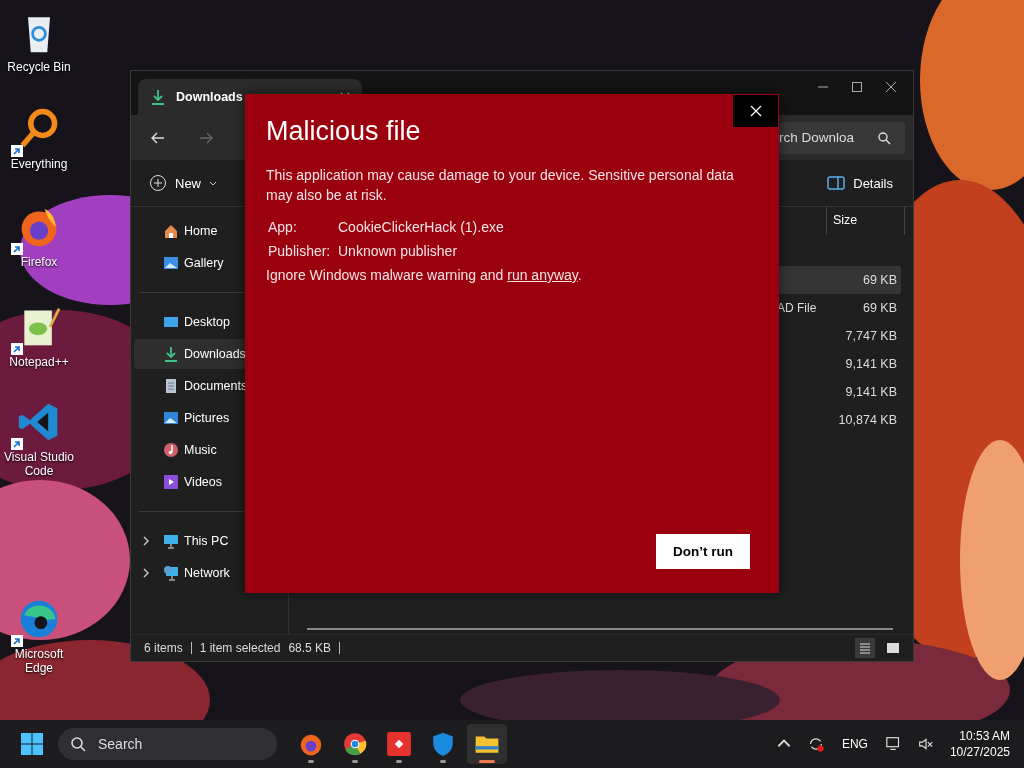  What do you see at coordinates (171, 573) in the screenshot?
I see `network-icon` at bounding box center [171, 573].